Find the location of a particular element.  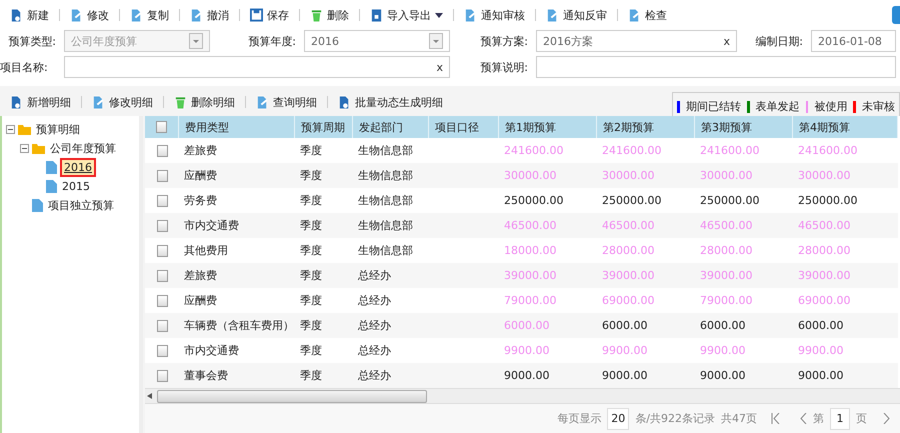

tree-item: 公司年度预算 is located at coordinates (83, 148).